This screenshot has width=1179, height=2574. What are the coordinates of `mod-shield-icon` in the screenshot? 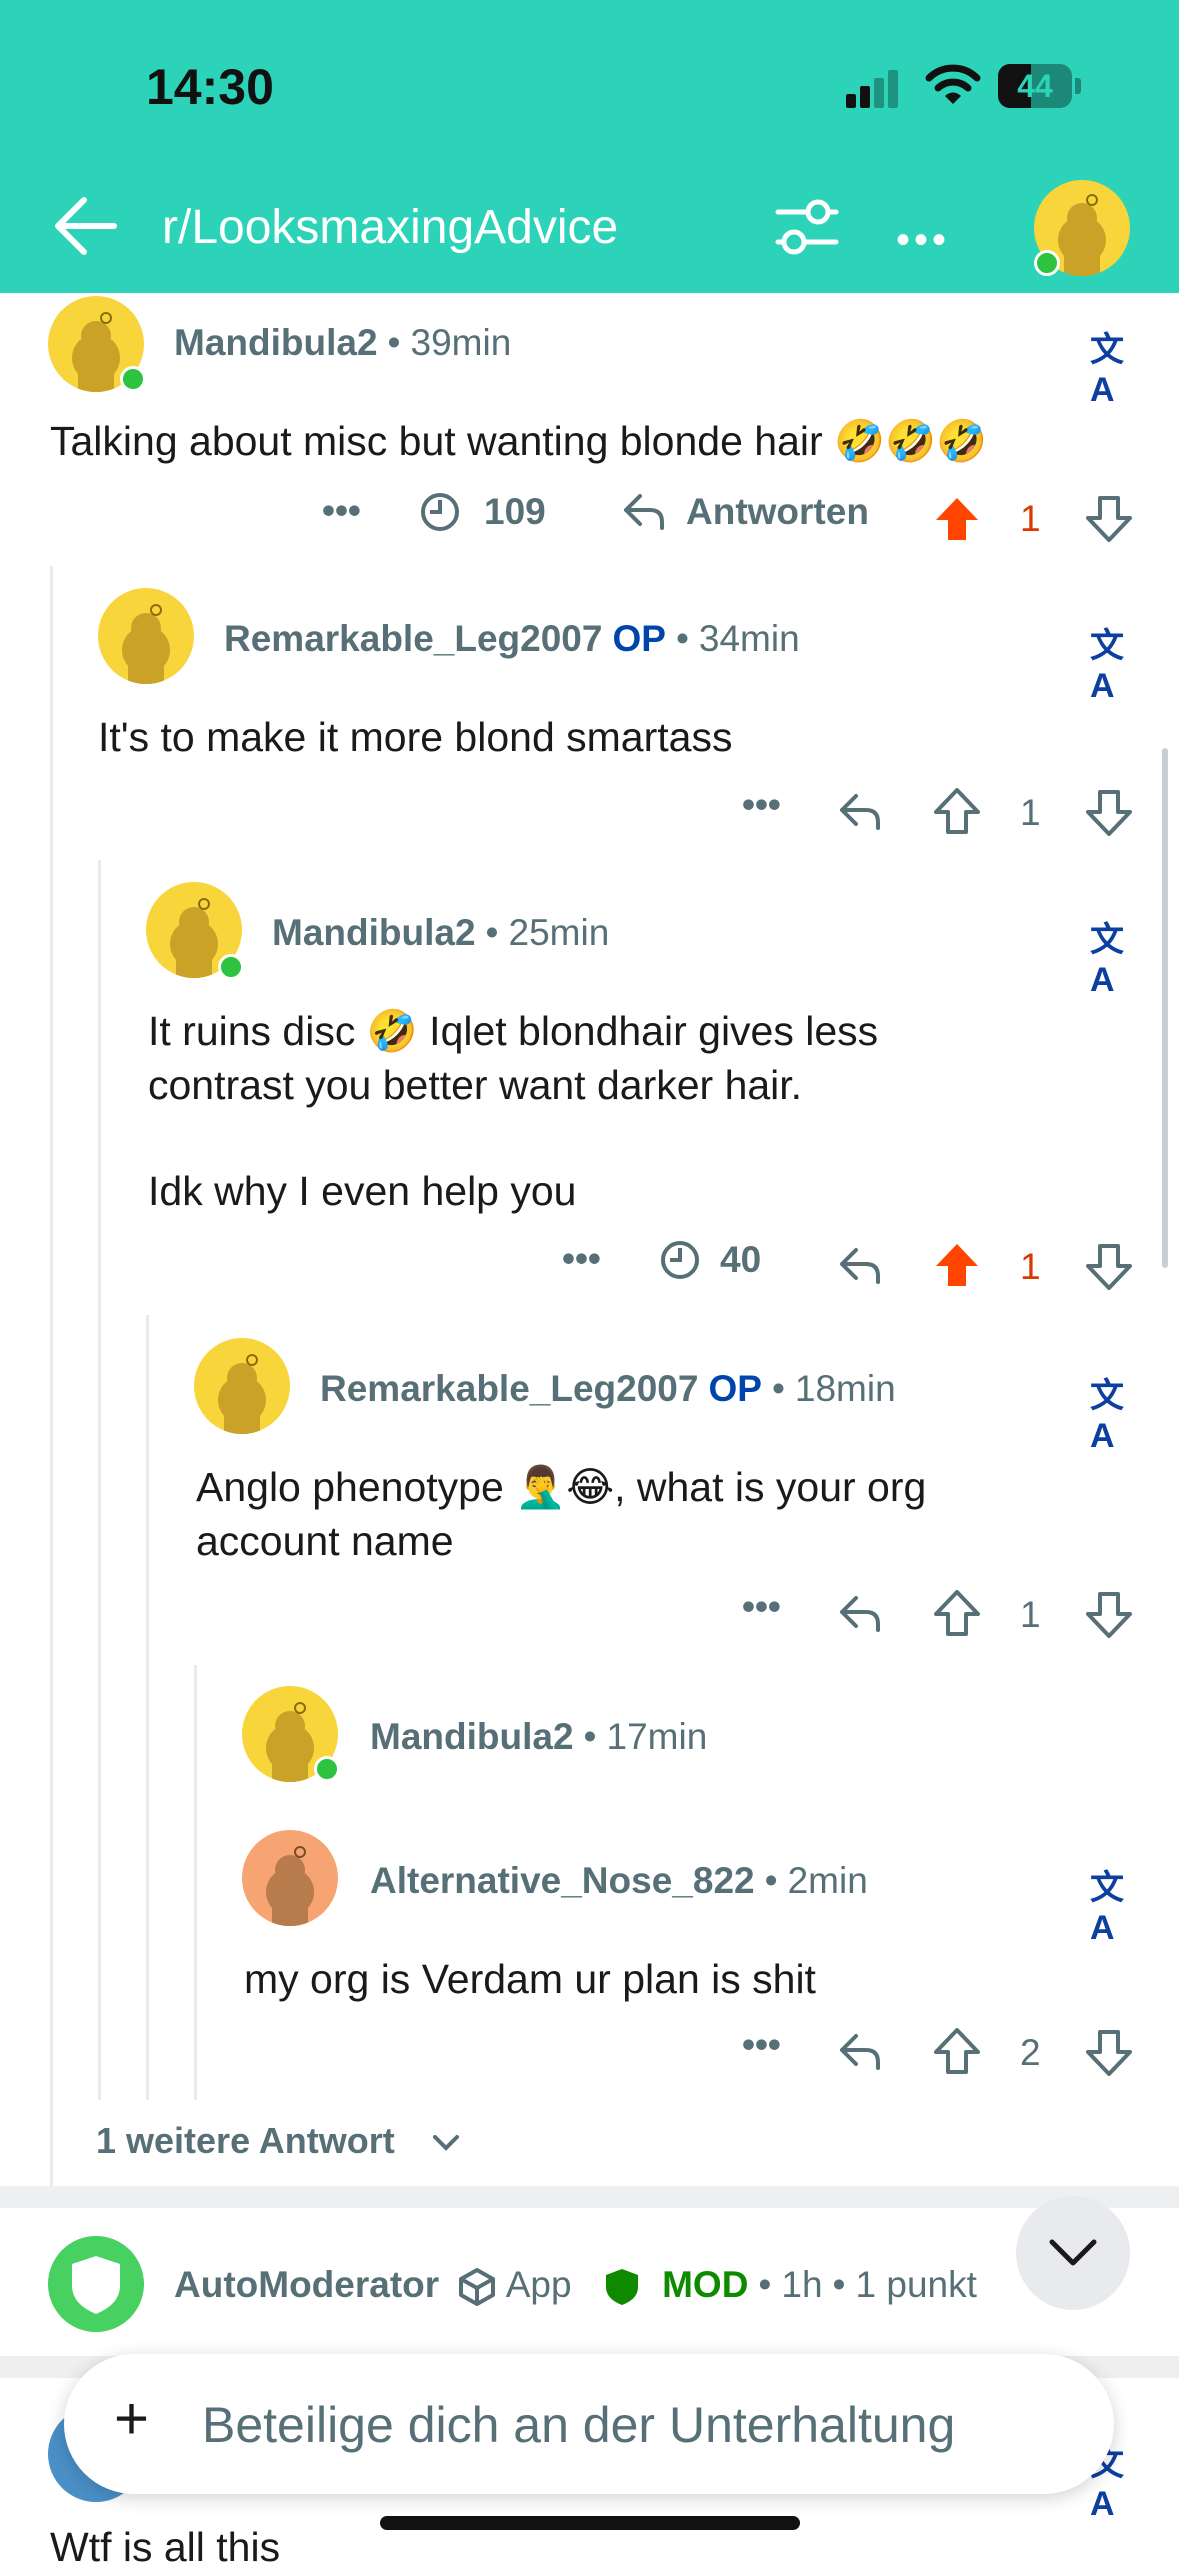 It's located at (621, 2287).